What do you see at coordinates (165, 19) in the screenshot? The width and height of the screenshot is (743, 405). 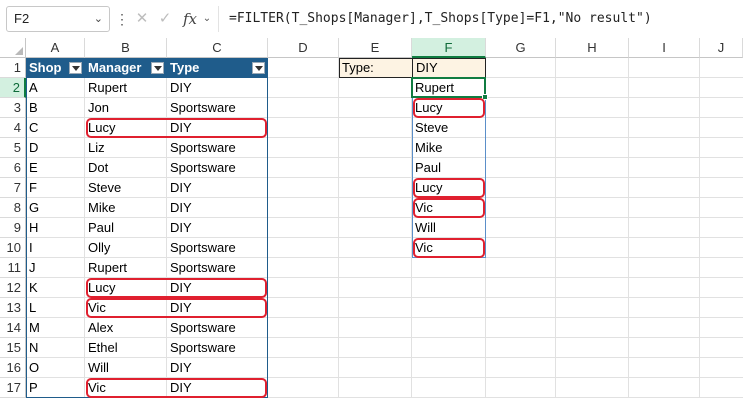 I see `enter-icon: ✓` at bounding box center [165, 19].